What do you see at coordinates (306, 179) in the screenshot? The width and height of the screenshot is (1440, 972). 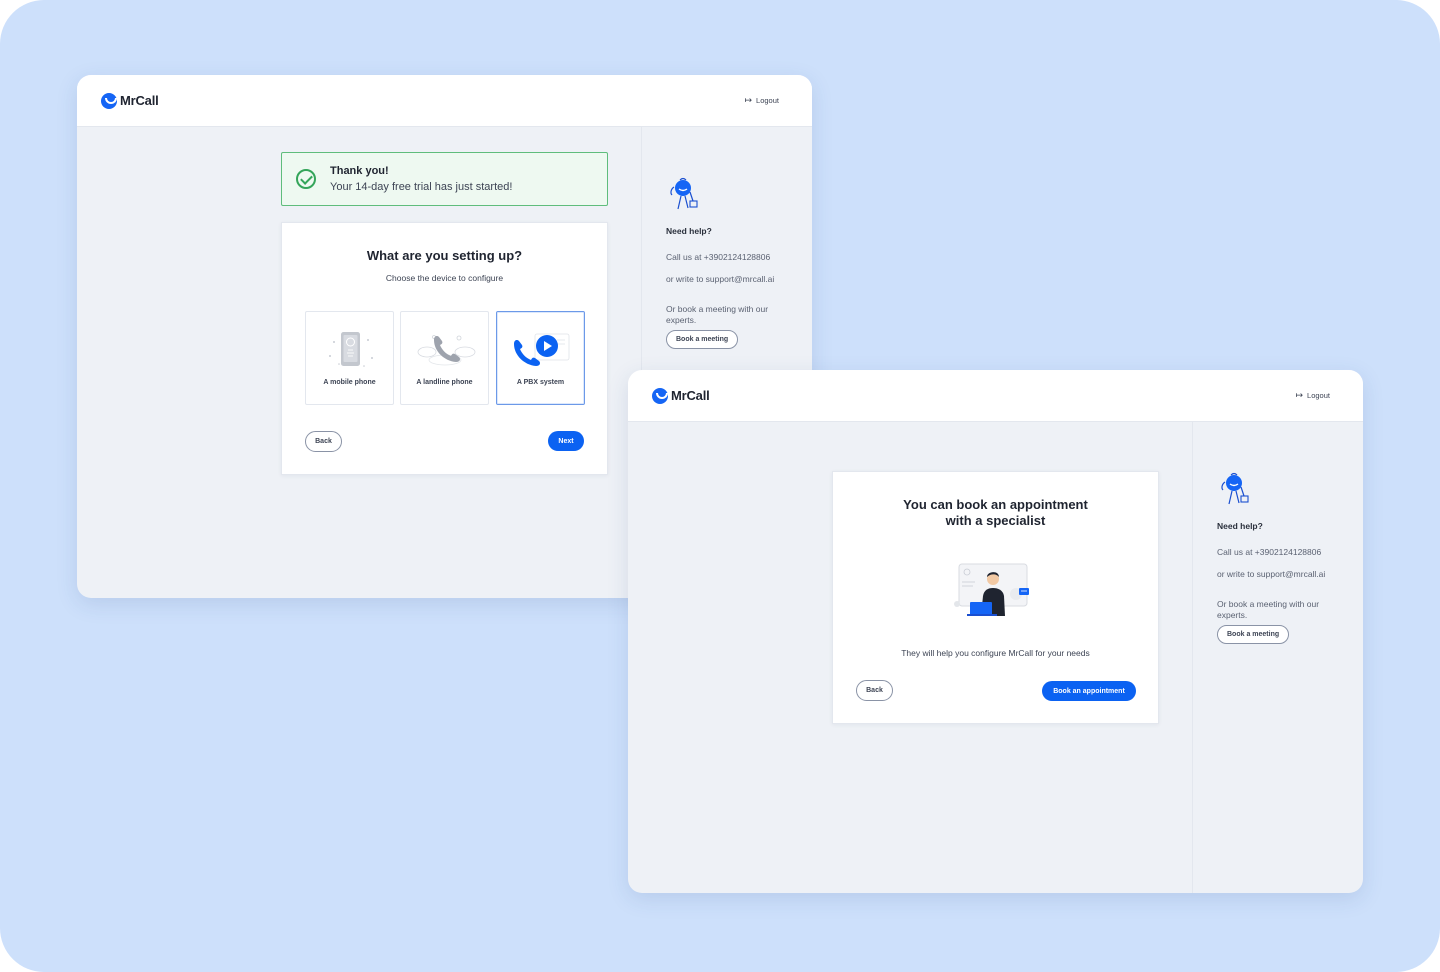 I see `check-circle-icon` at bounding box center [306, 179].